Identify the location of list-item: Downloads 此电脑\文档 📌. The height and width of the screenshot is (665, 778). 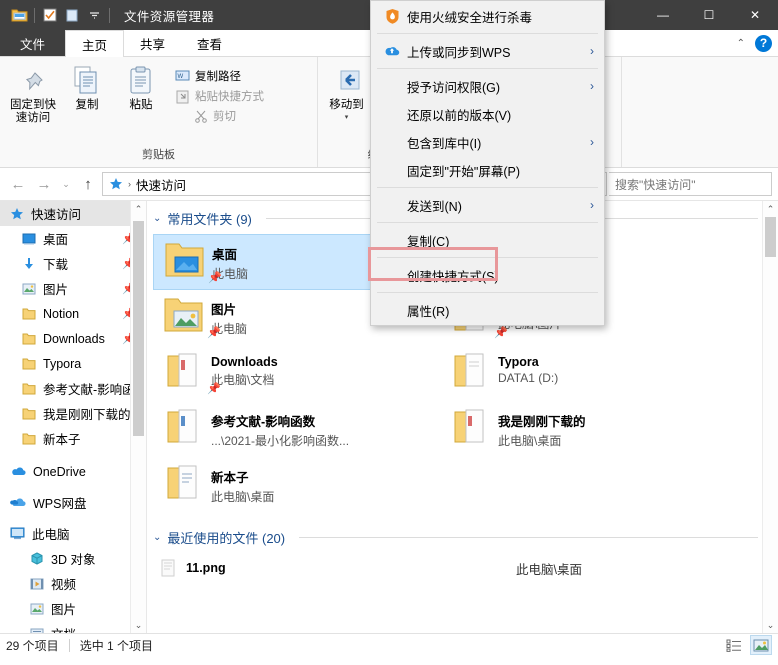
(296, 374).